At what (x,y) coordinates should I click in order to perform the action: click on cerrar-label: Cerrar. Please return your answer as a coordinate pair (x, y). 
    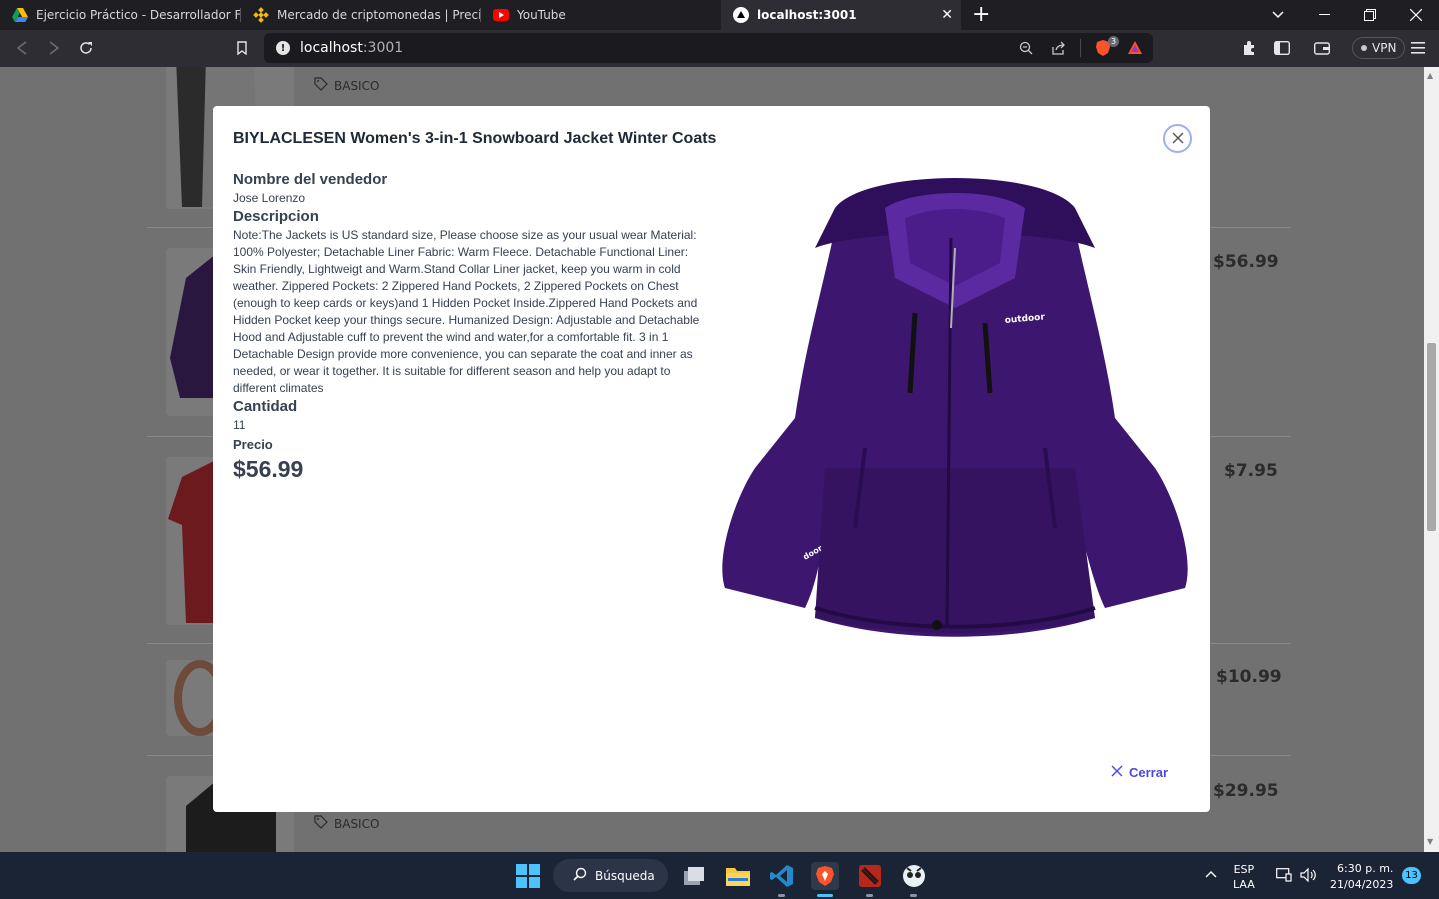
    Looking at the image, I should click on (1149, 772).